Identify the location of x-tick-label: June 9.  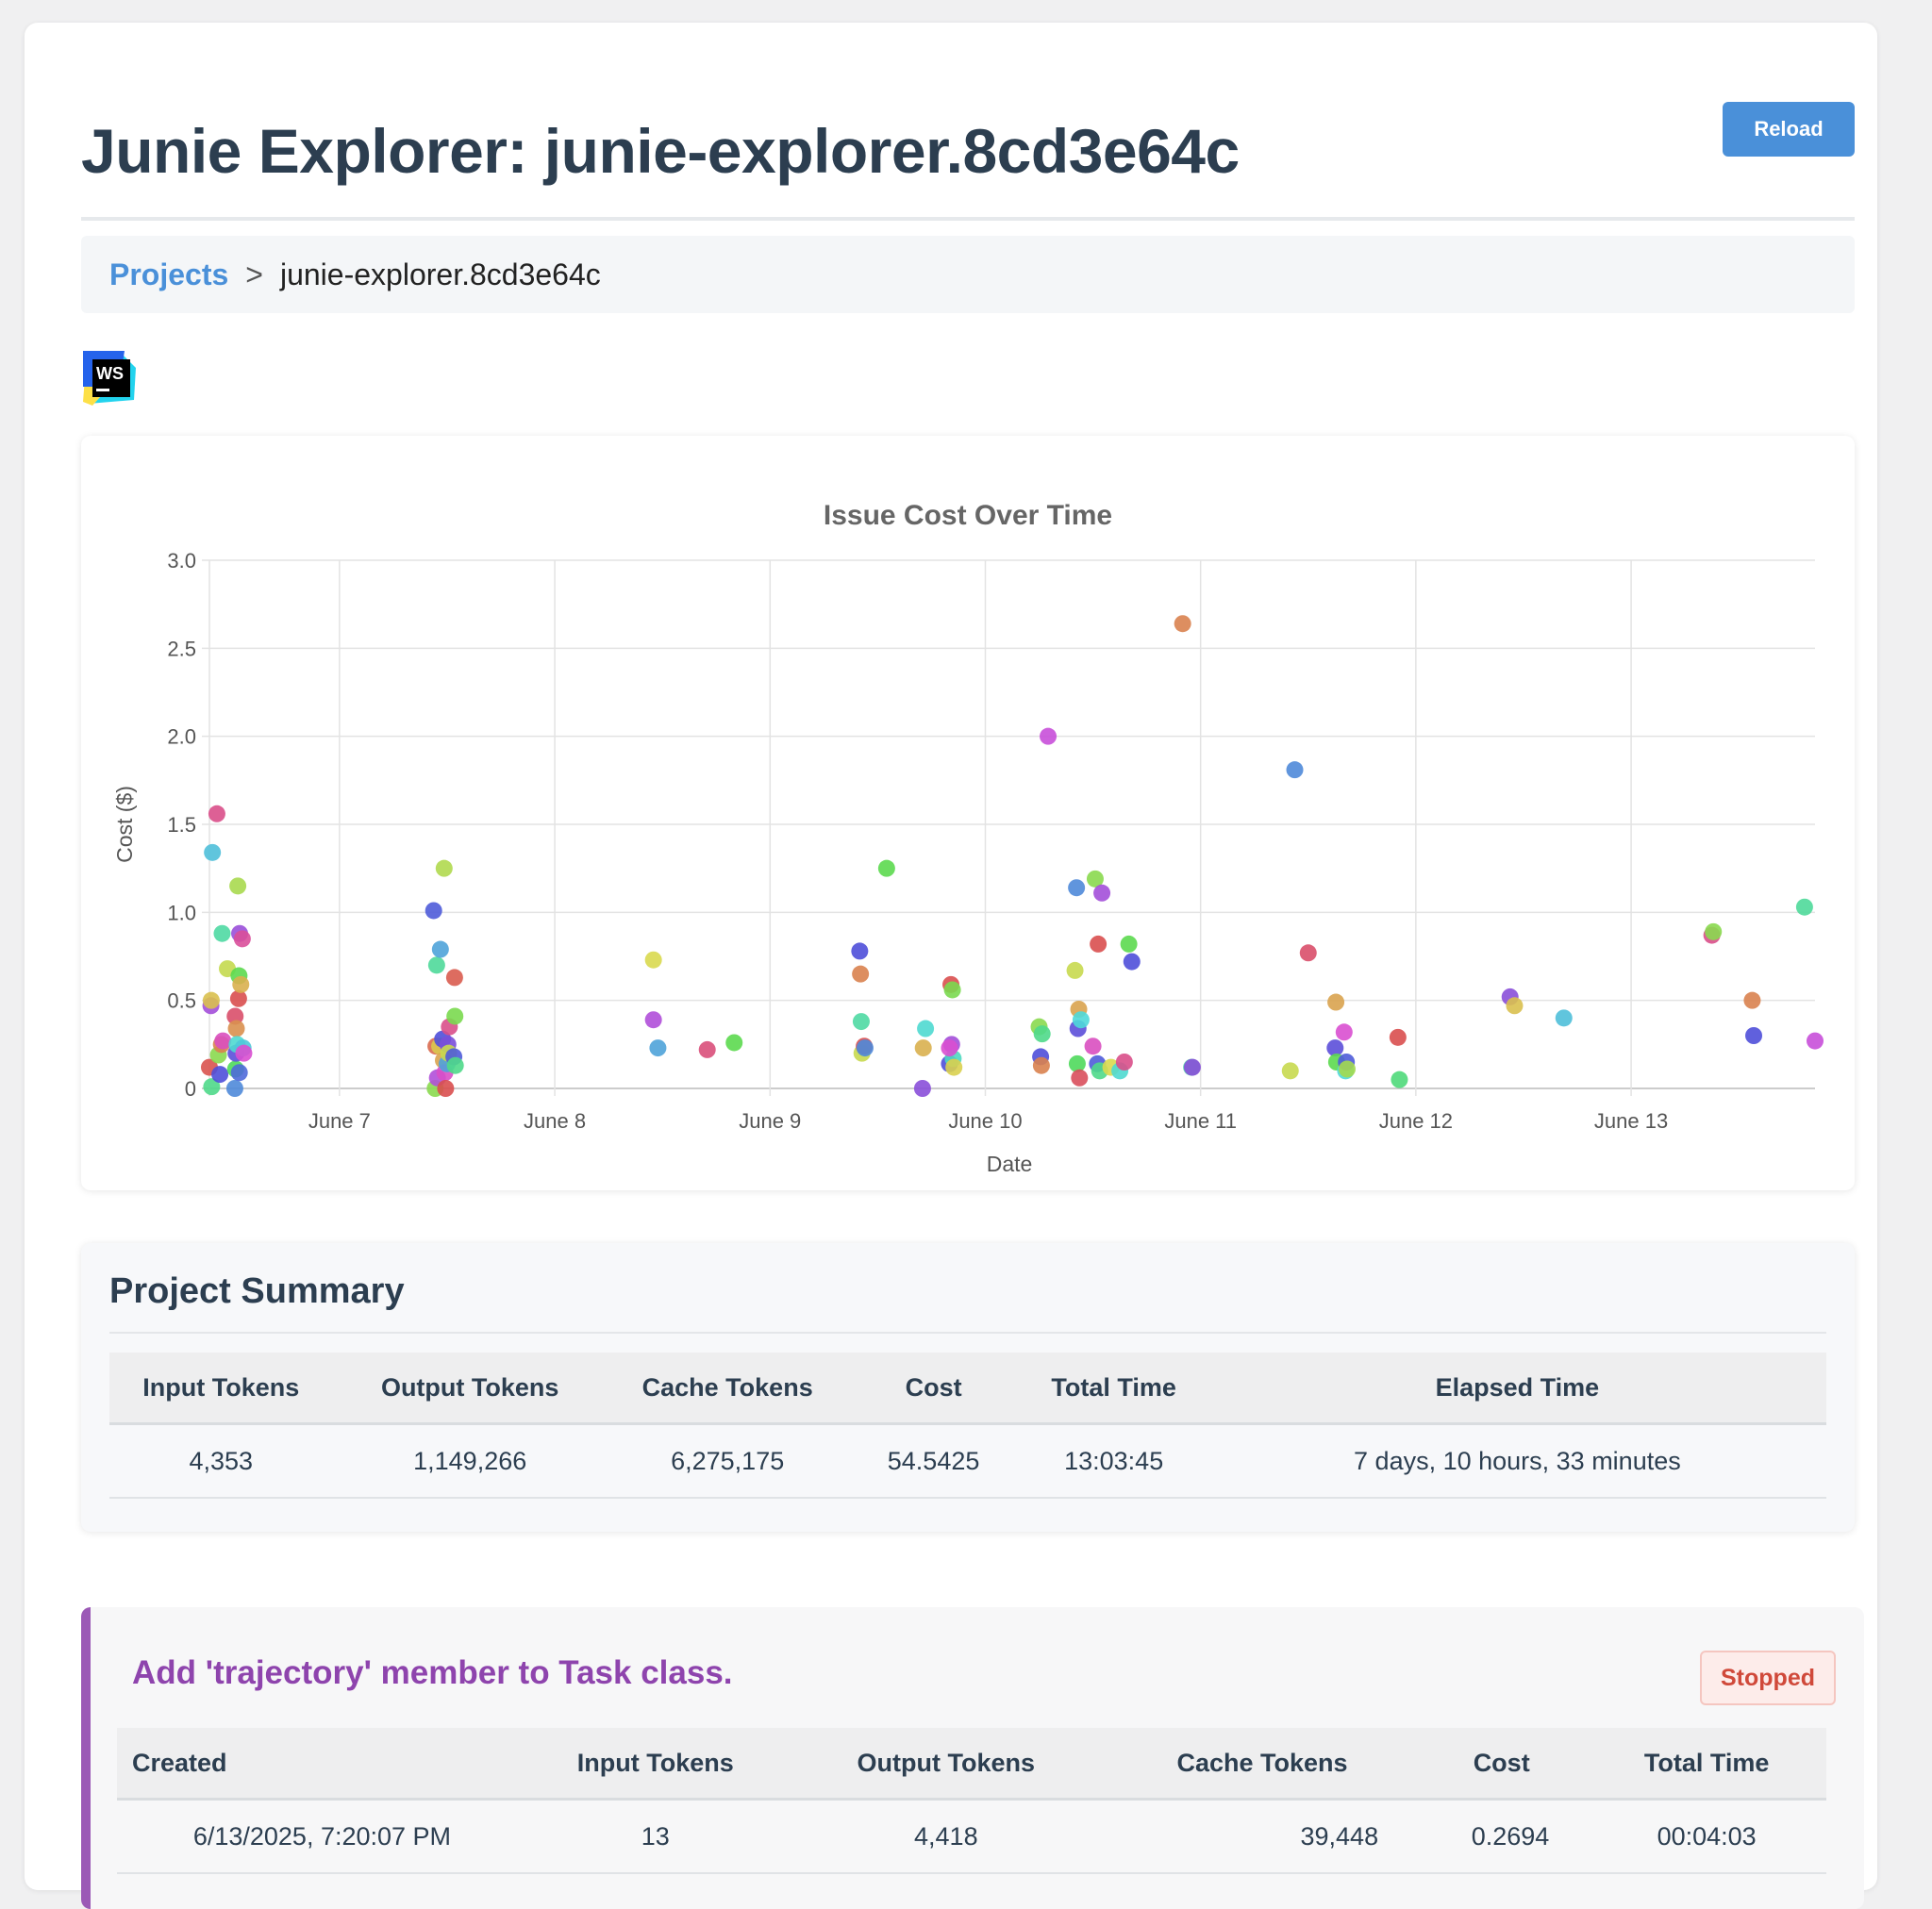
(770, 1121).